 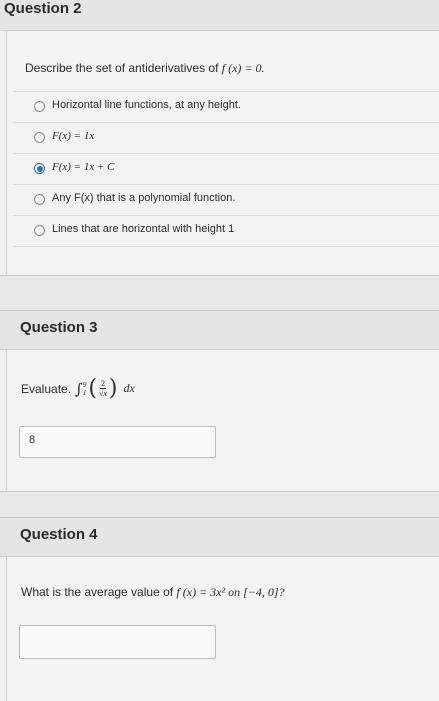 I want to click on option-5: Lines that are horizontal with height 1, so click(x=226, y=231).